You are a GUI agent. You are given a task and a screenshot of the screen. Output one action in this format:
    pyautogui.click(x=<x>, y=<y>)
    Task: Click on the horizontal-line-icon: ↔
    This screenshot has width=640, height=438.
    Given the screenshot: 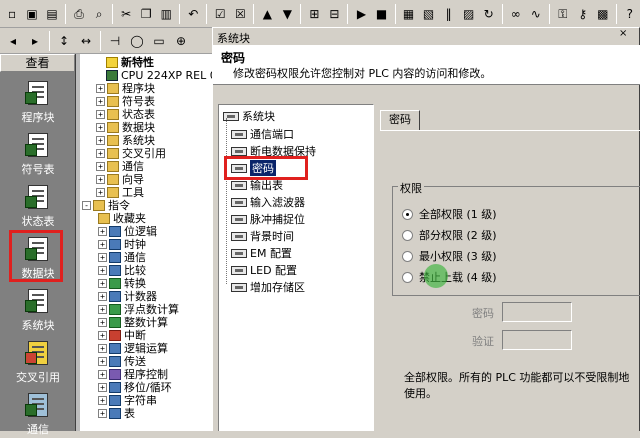 What is the action you would take?
    pyautogui.click(x=86, y=41)
    